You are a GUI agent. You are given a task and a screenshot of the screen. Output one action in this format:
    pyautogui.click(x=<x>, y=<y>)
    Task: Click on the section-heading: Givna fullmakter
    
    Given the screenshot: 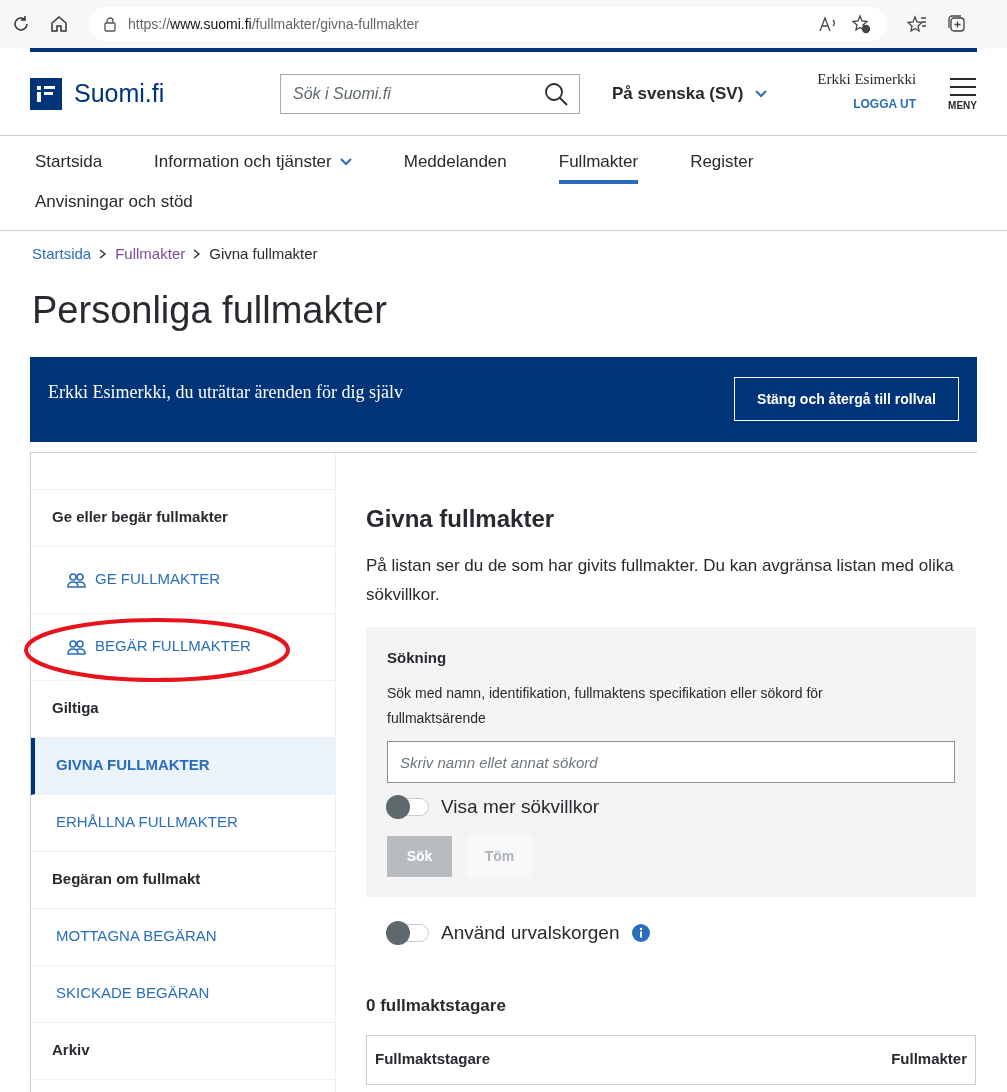 What is the action you would take?
    pyautogui.click(x=461, y=518)
    